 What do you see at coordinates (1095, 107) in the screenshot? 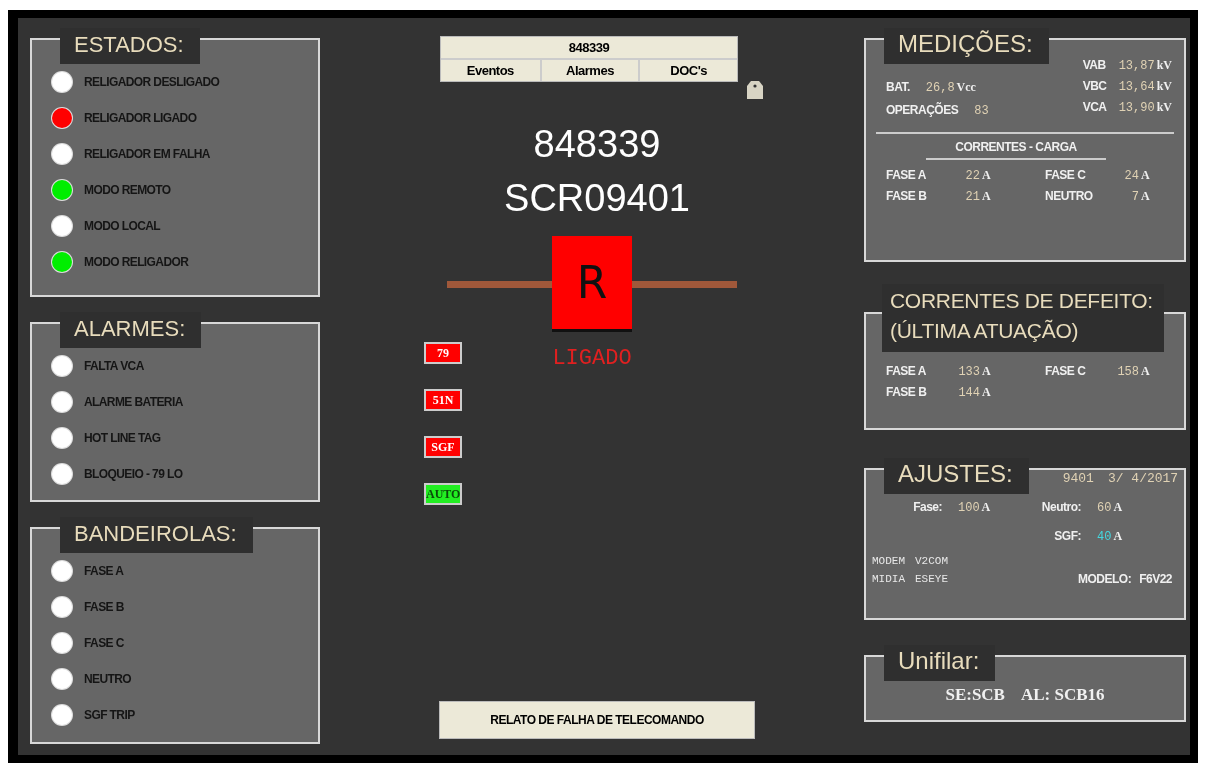
I see `measure-label: VCA` at bounding box center [1095, 107].